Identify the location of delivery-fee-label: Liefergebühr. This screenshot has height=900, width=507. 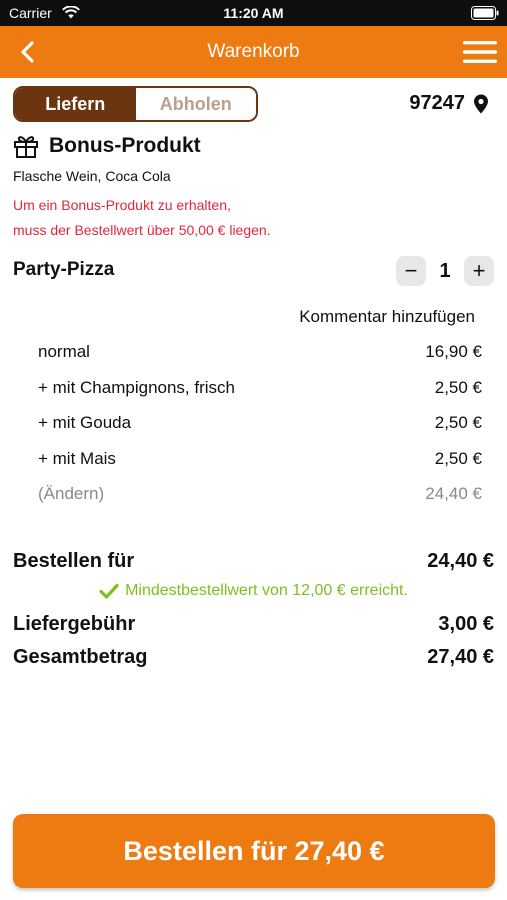
(74, 624).